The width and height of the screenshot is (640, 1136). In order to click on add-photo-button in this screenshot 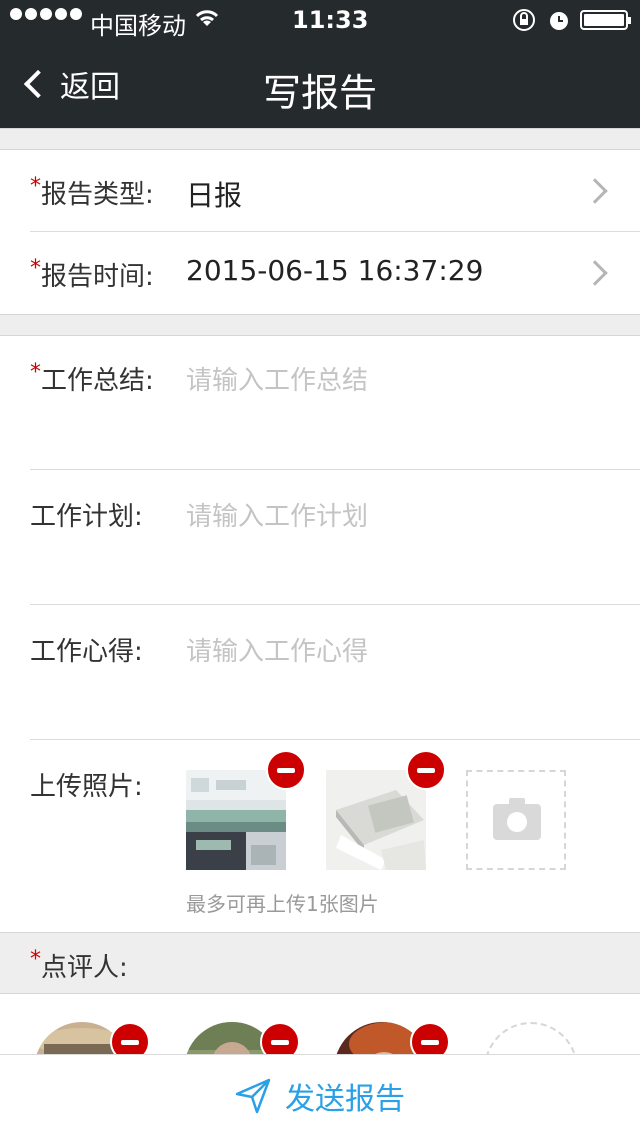, I will do `click(516, 820)`.